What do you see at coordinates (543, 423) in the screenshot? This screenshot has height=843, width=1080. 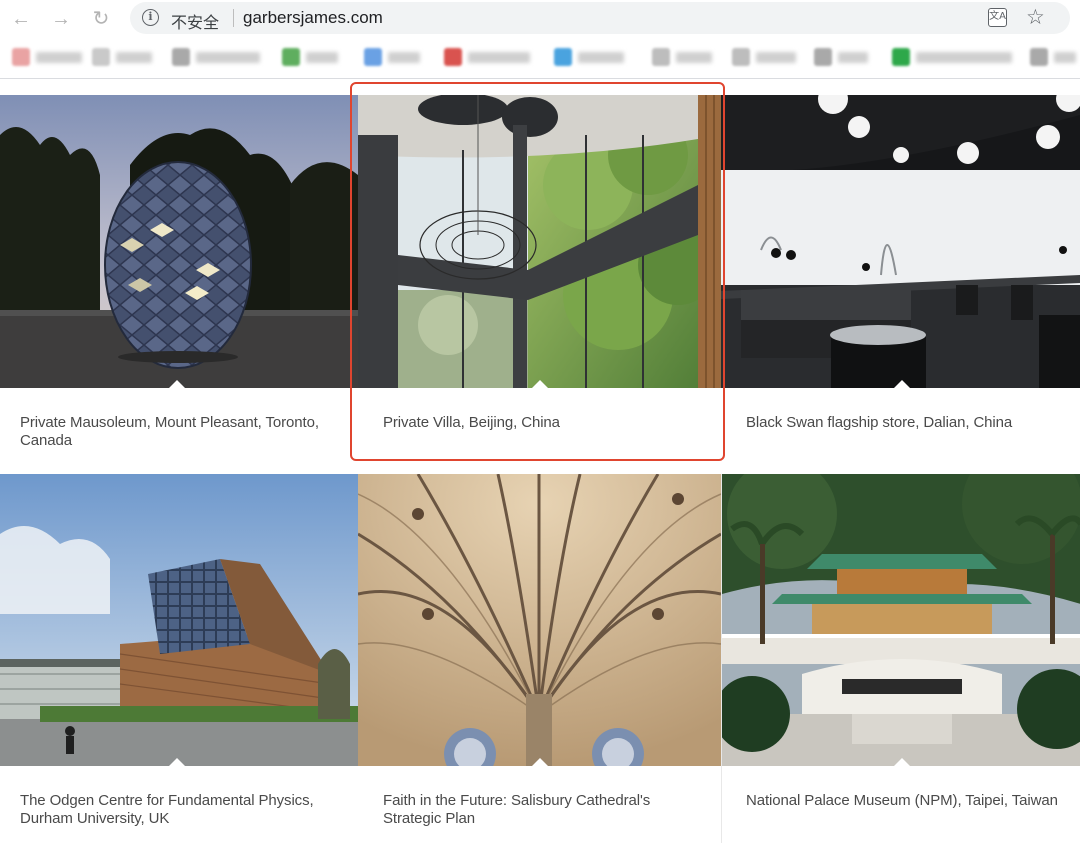 I see `project-caption: Private Villa, Beijing, China` at bounding box center [543, 423].